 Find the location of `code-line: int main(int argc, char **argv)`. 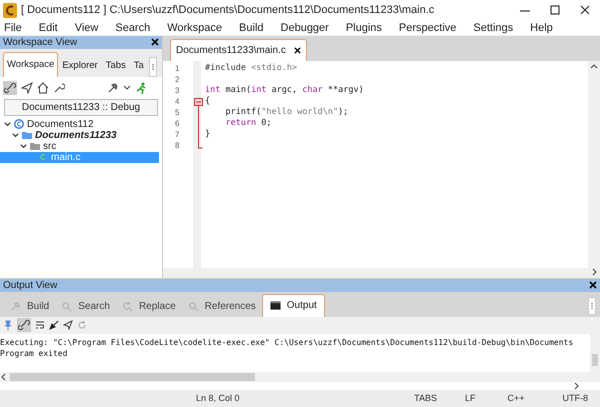

code-line: int main(int argc, char **argv) is located at coordinates (285, 90).